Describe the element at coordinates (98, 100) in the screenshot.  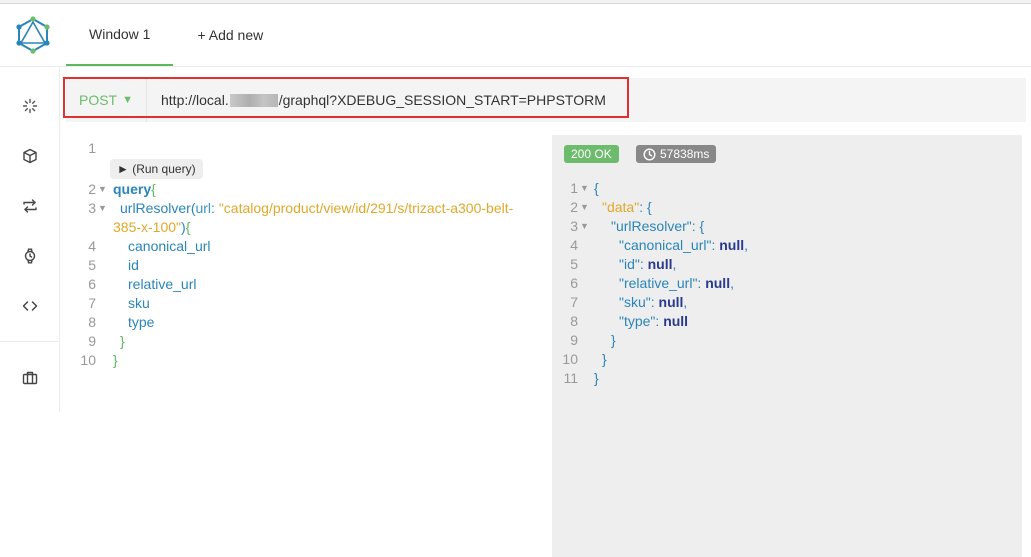
I see `http-method-label: POST` at that location.